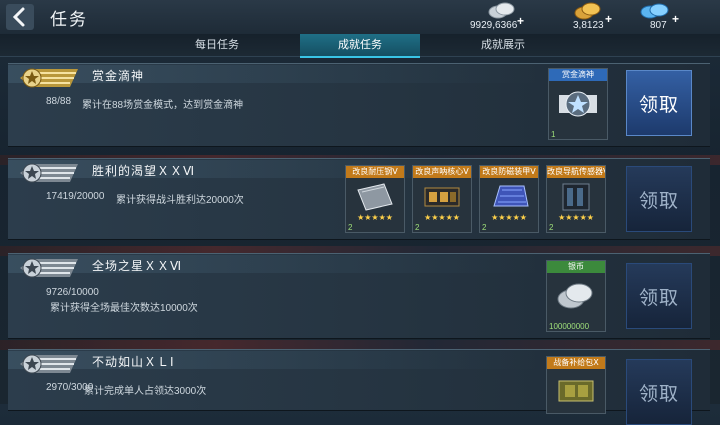 This screenshot has width=720, height=425. I want to click on task-progress: 17419/20000, so click(75, 196).